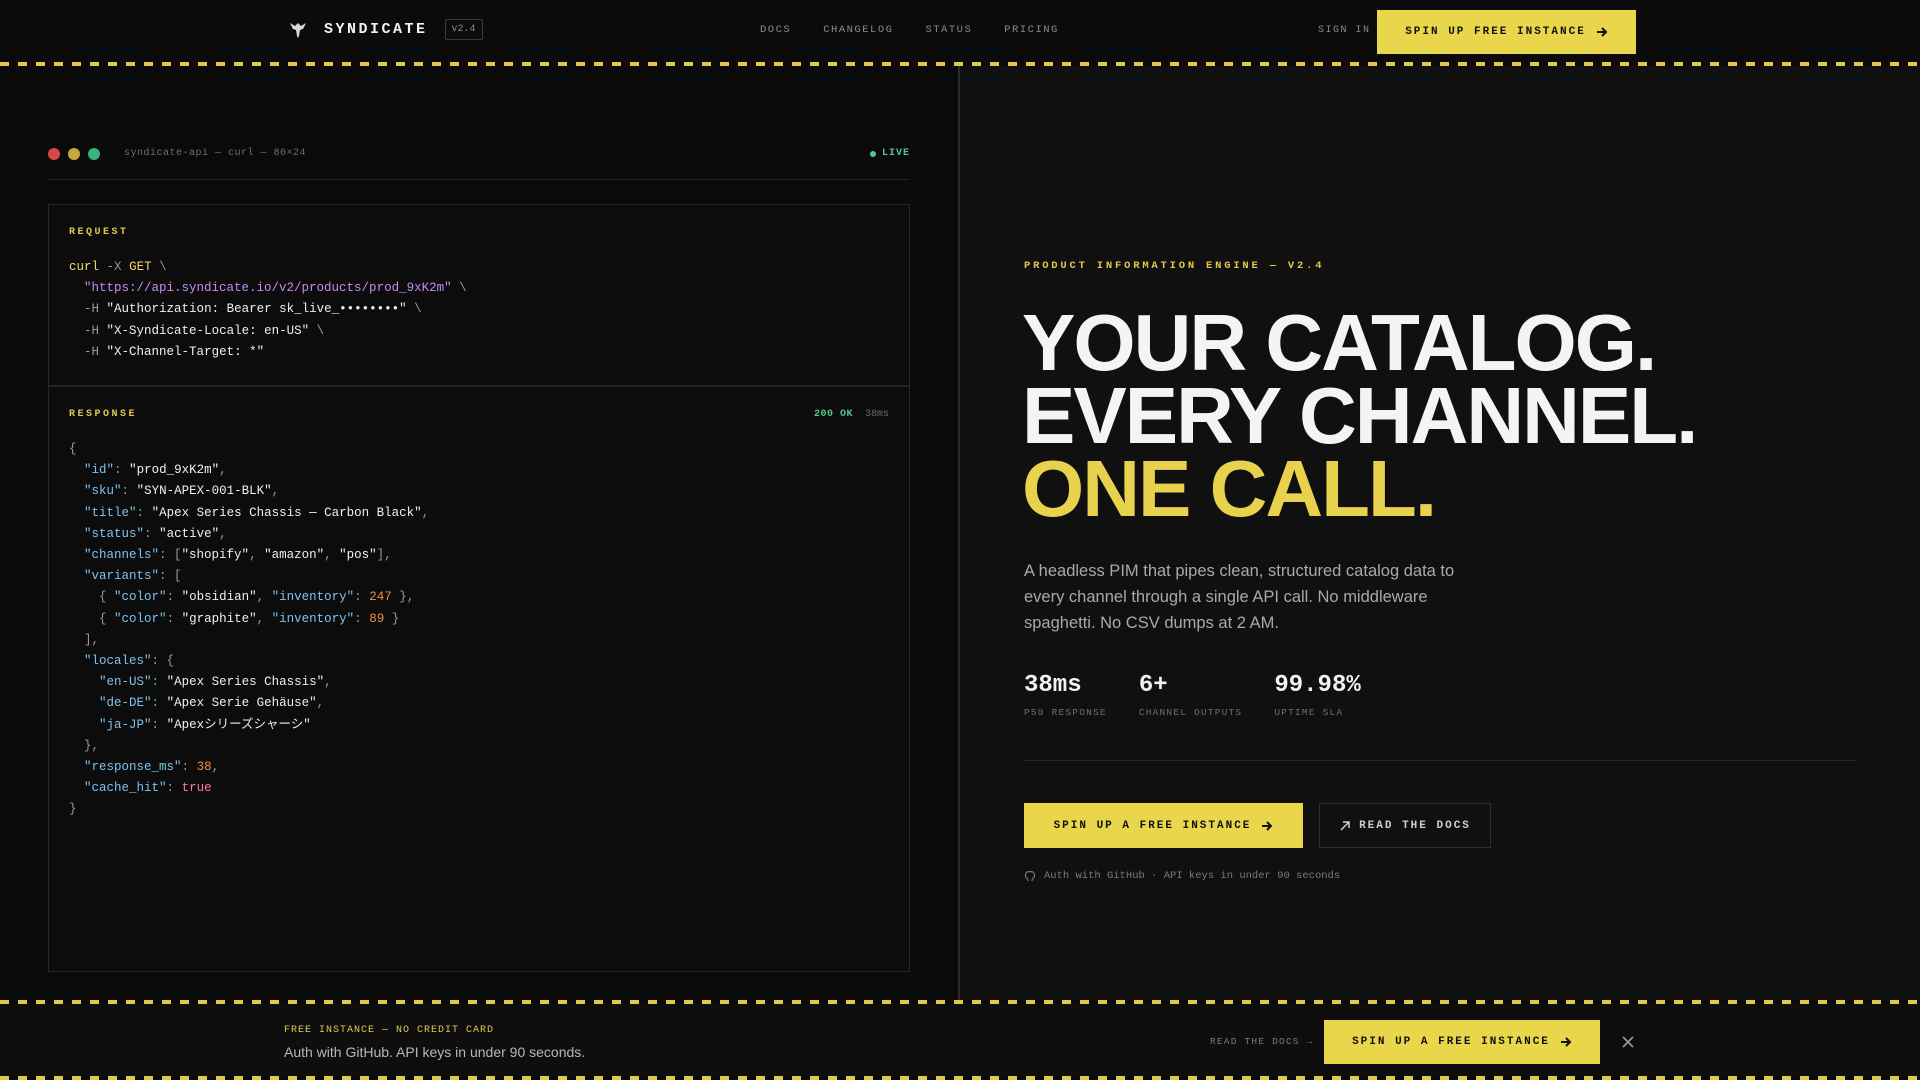 The height and width of the screenshot is (1080, 1920). What do you see at coordinates (1174, 266) in the screenshot?
I see `hero-eyebrow: PRODUCT INFORMATION ENGINE — V2.4` at bounding box center [1174, 266].